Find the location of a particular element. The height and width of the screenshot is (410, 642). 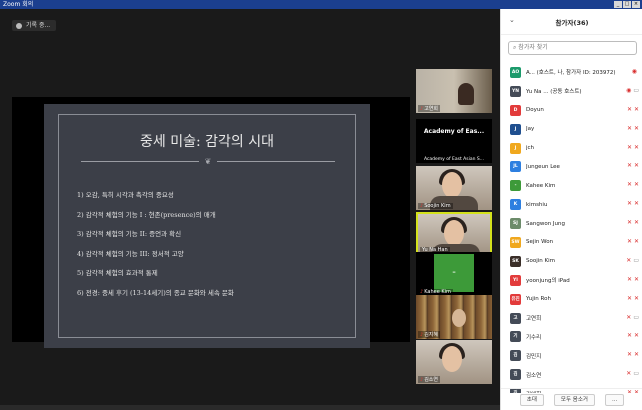

video-thumbnail: - ♪Kahee Kim is located at coordinates (454, 274).